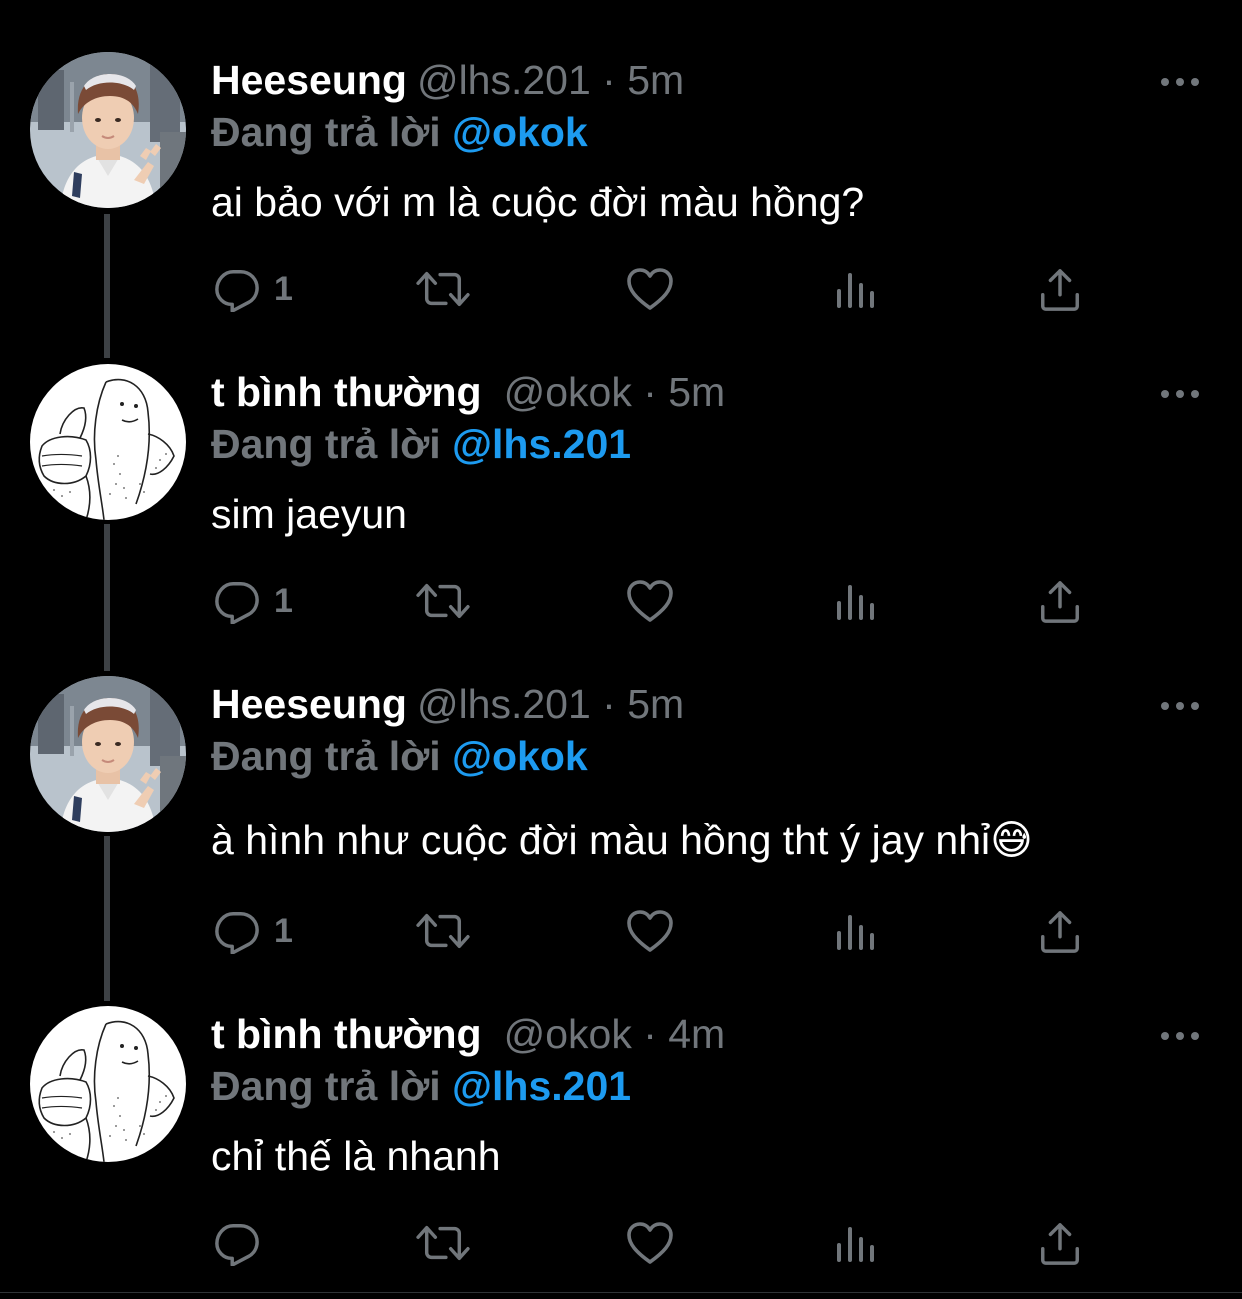  Describe the element at coordinates (1011, 840) in the screenshot. I see `grinning-sweat-emoji-icon: 😅` at that location.